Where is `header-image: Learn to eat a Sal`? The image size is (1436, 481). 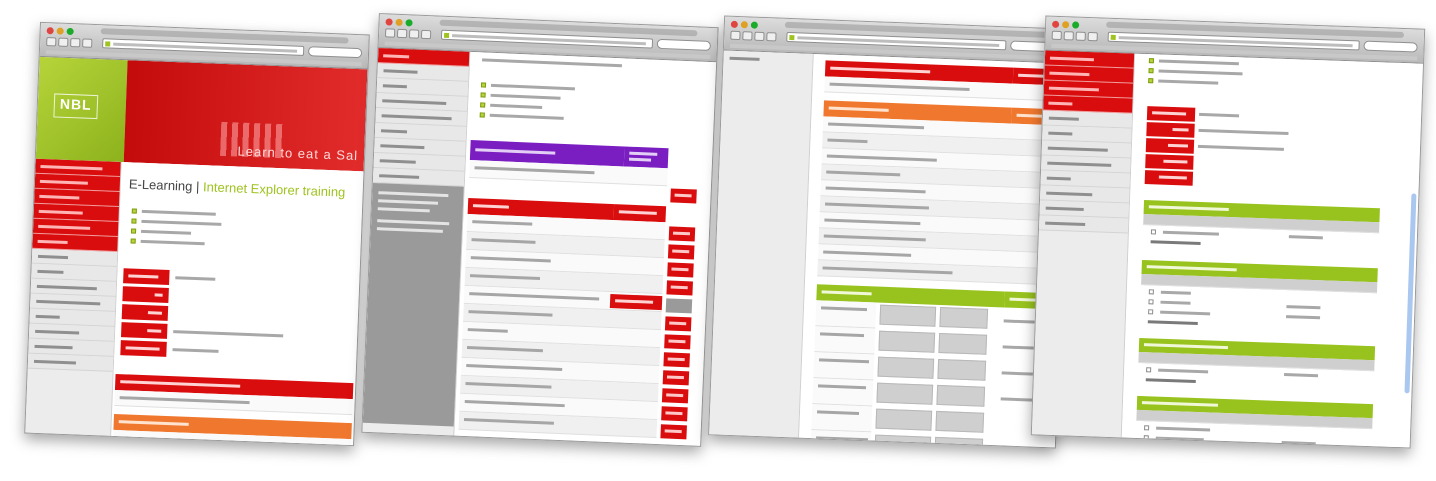
header-image: Learn to eat a Sal is located at coordinates (245, 116).